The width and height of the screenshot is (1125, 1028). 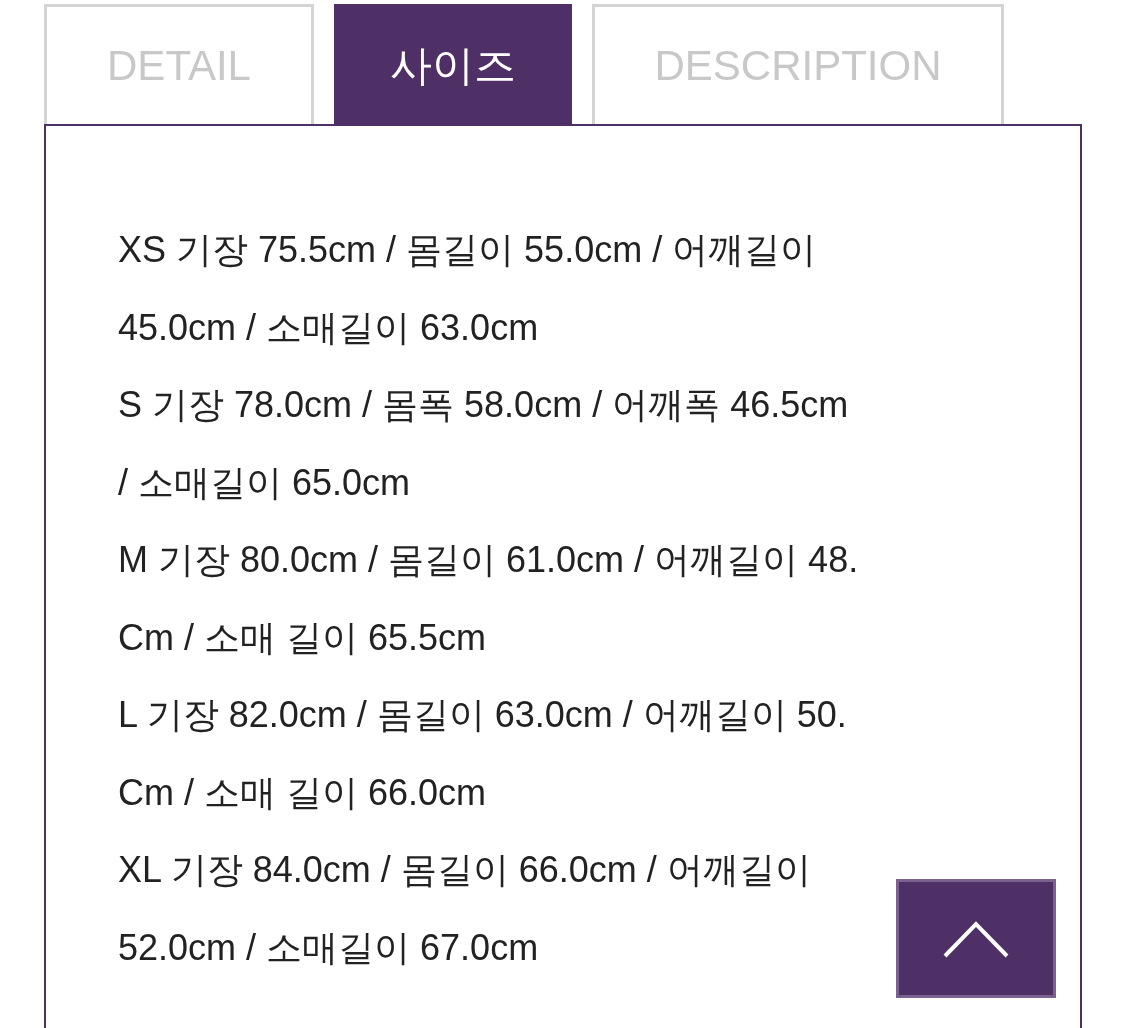 I want to click on scroll-top-button, so click(x=976, y=938).